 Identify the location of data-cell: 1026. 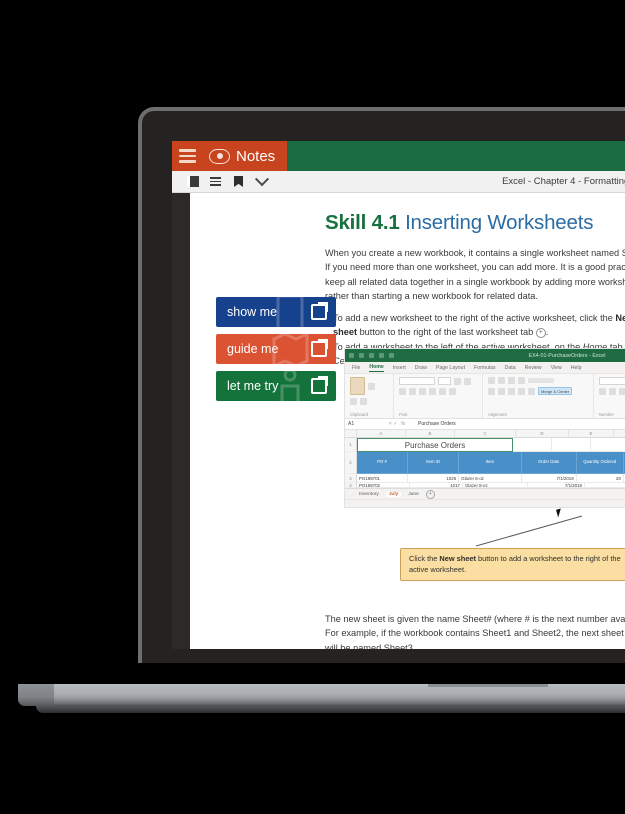
(434, 478).